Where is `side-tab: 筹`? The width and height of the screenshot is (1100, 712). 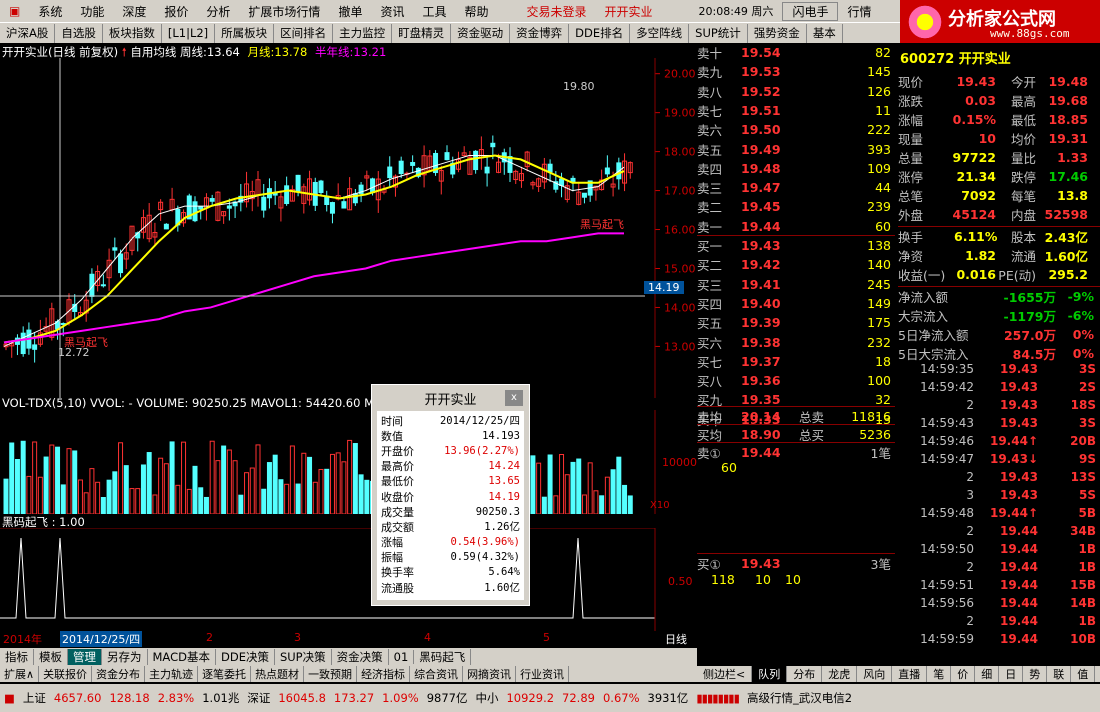 side-tab: 筹 is located at coordinates (1097, 674).